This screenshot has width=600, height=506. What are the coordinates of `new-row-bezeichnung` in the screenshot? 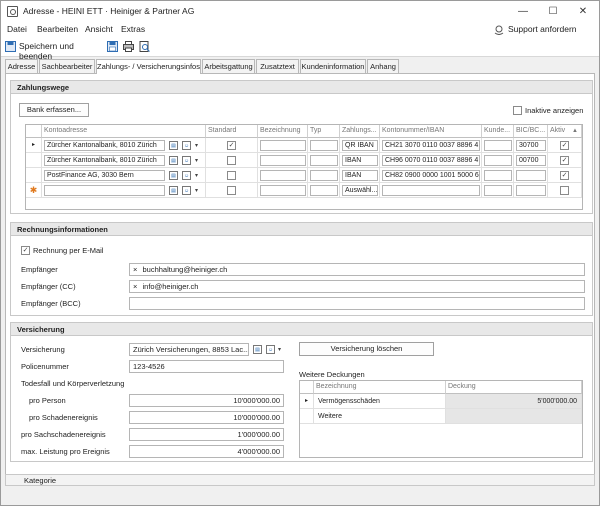 It's located at (283, 190).